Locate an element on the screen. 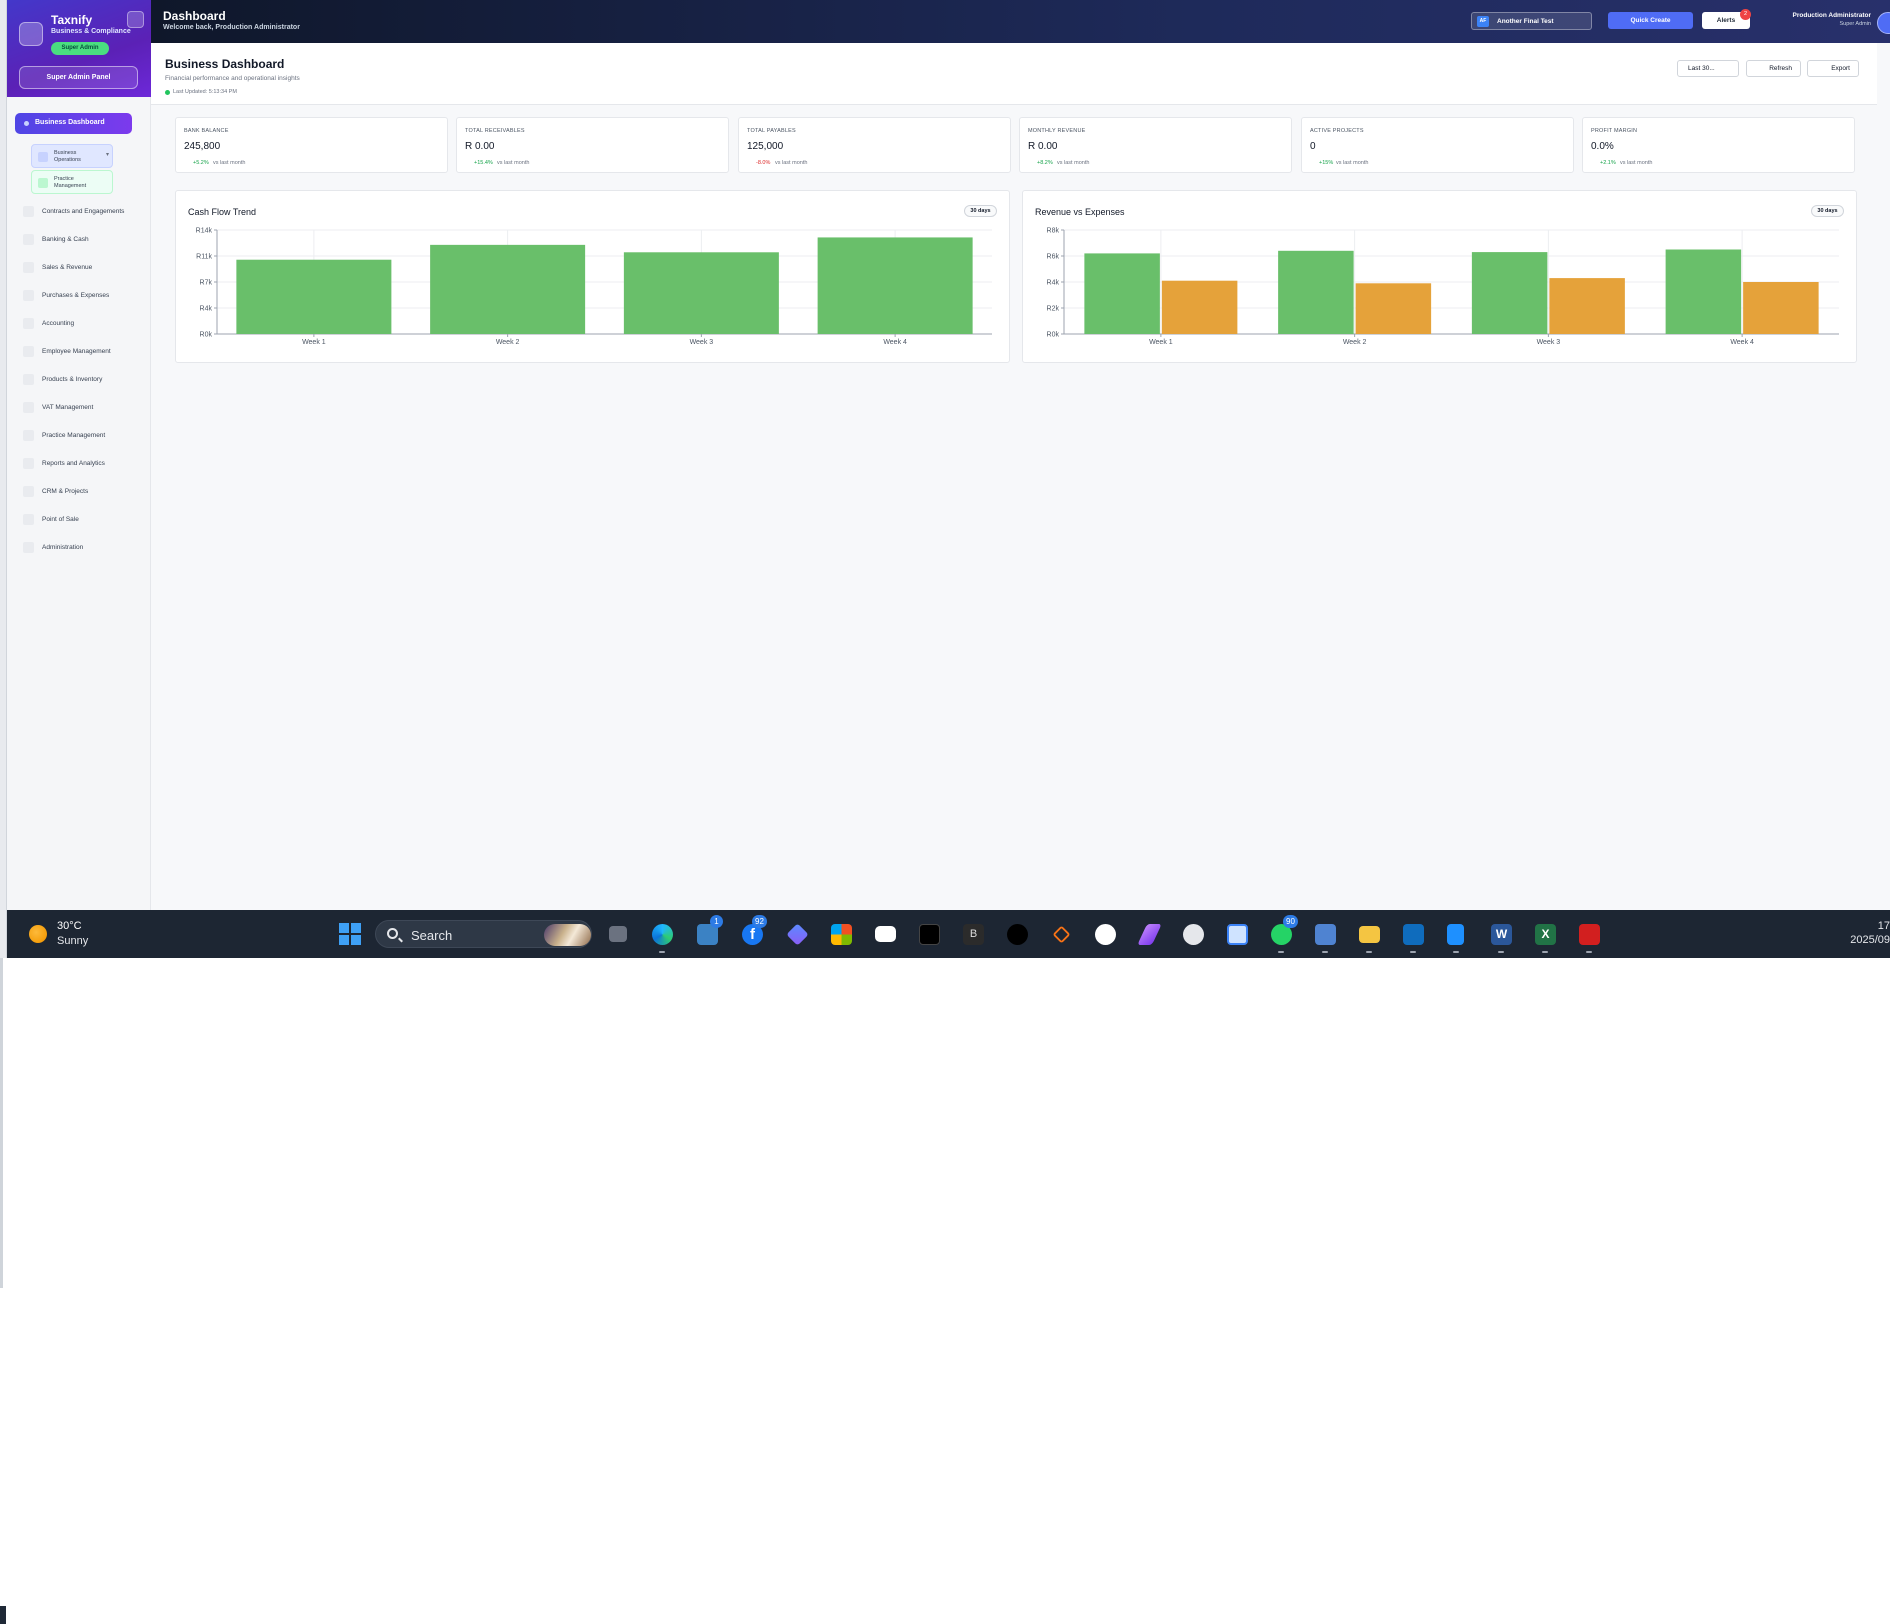 Image resolution: width=1890 pixels, height=1624 pixels. practice-icon is located at coordinates (43, 183).